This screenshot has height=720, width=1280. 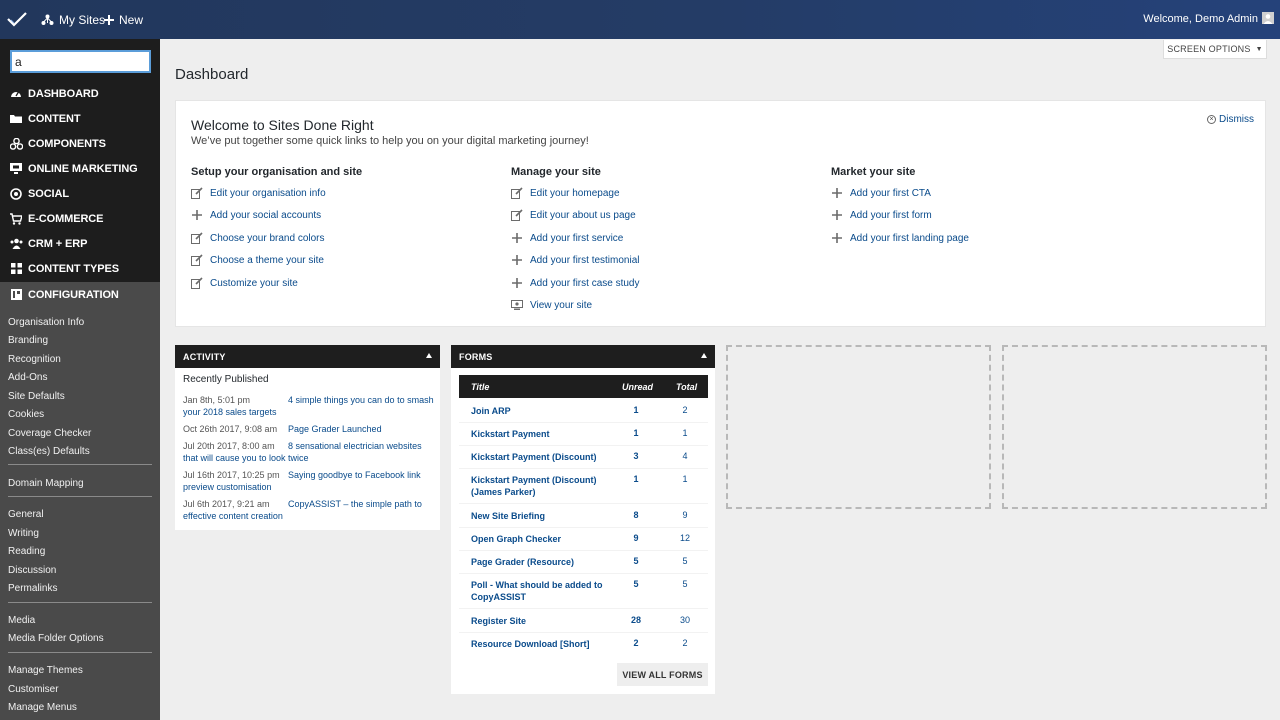 I want to click on form-unread-count: 9, so click(x=636, y=538).